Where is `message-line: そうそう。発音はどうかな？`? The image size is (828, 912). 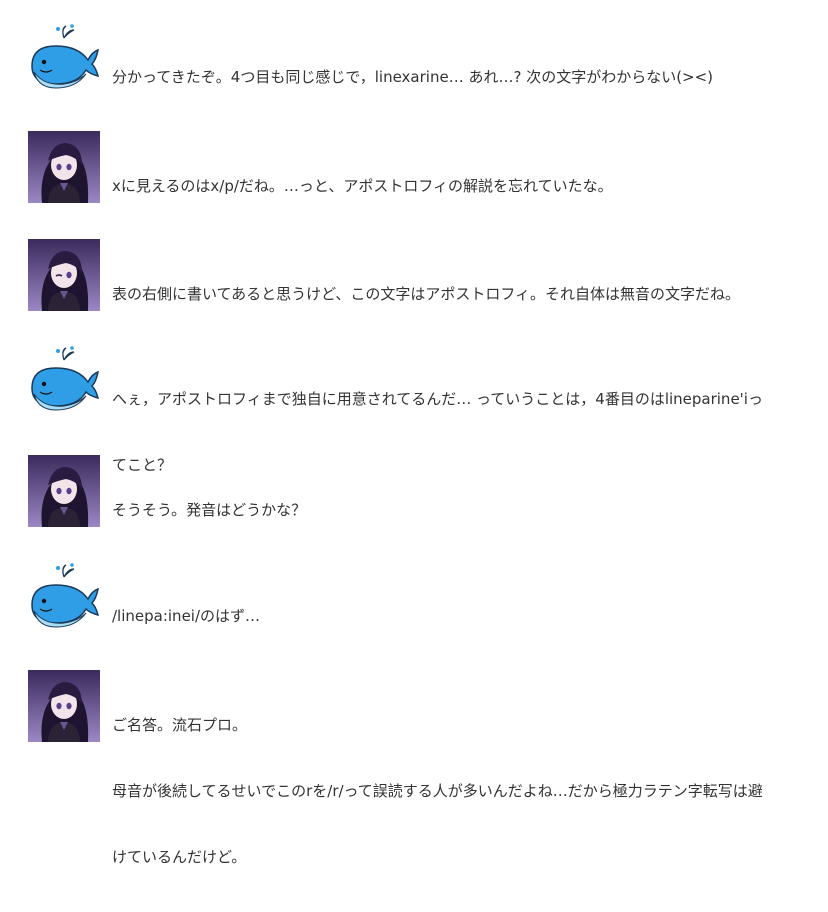 message-line: そうそう。発音はどうかな？ is located at coordinates (209, 510).